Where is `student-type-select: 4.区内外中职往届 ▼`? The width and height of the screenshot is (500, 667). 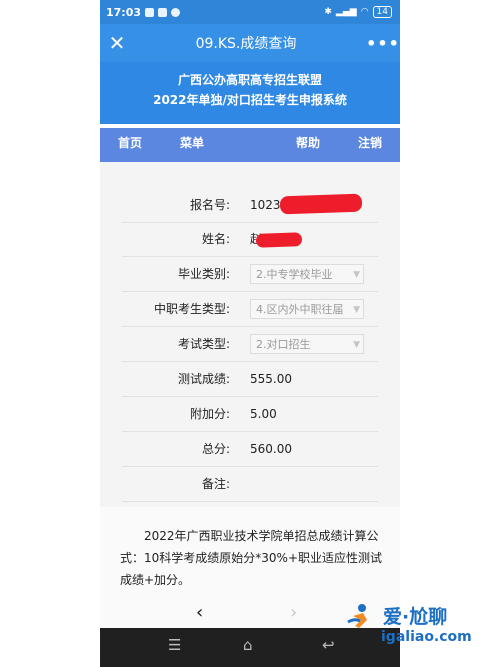 student-type-select: 4.区内外中职往届 ▼ is located at coordinates (307, 309).